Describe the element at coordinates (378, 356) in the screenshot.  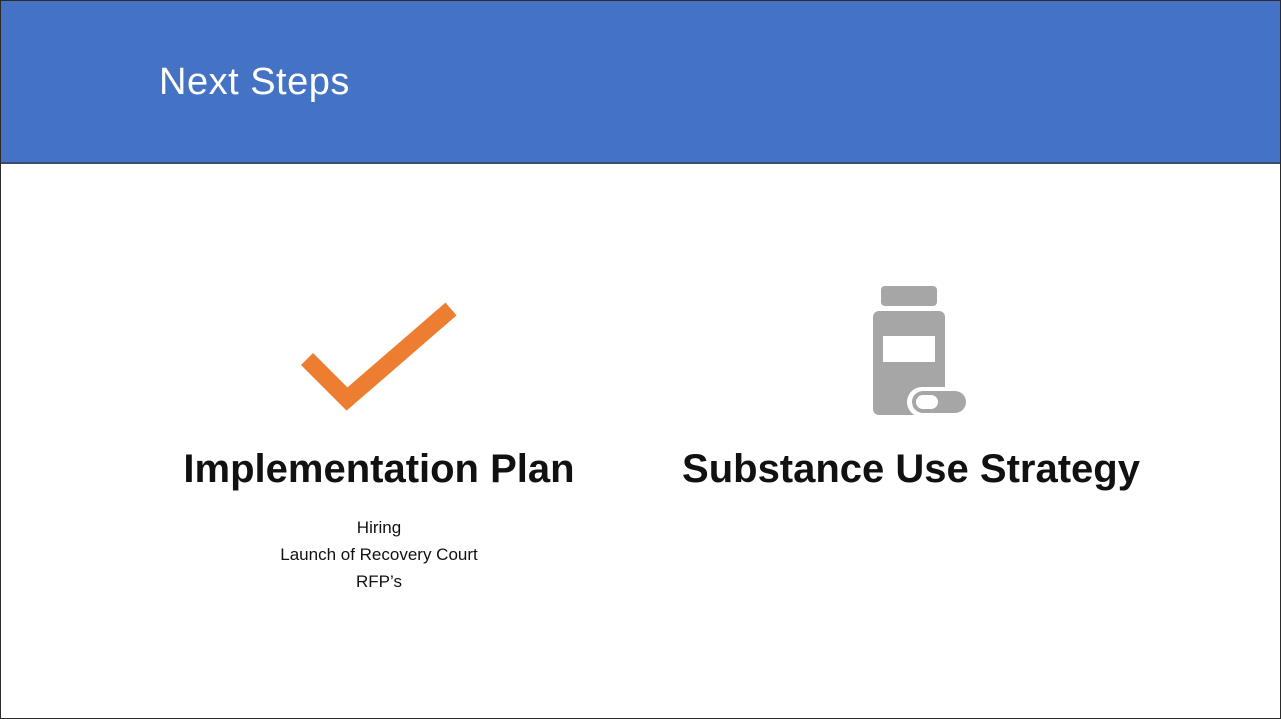
I see `checkmark-icon` at that location.